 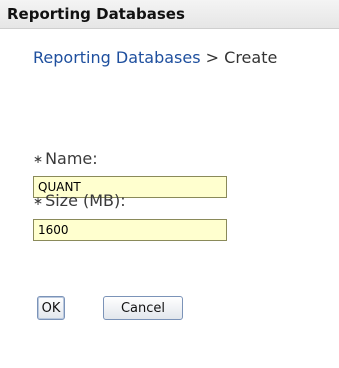 What do you see at coordinates (85, 200) in the screenshot?
I see `size-label-text: Size (MB):` at bounding box center [85, 200].